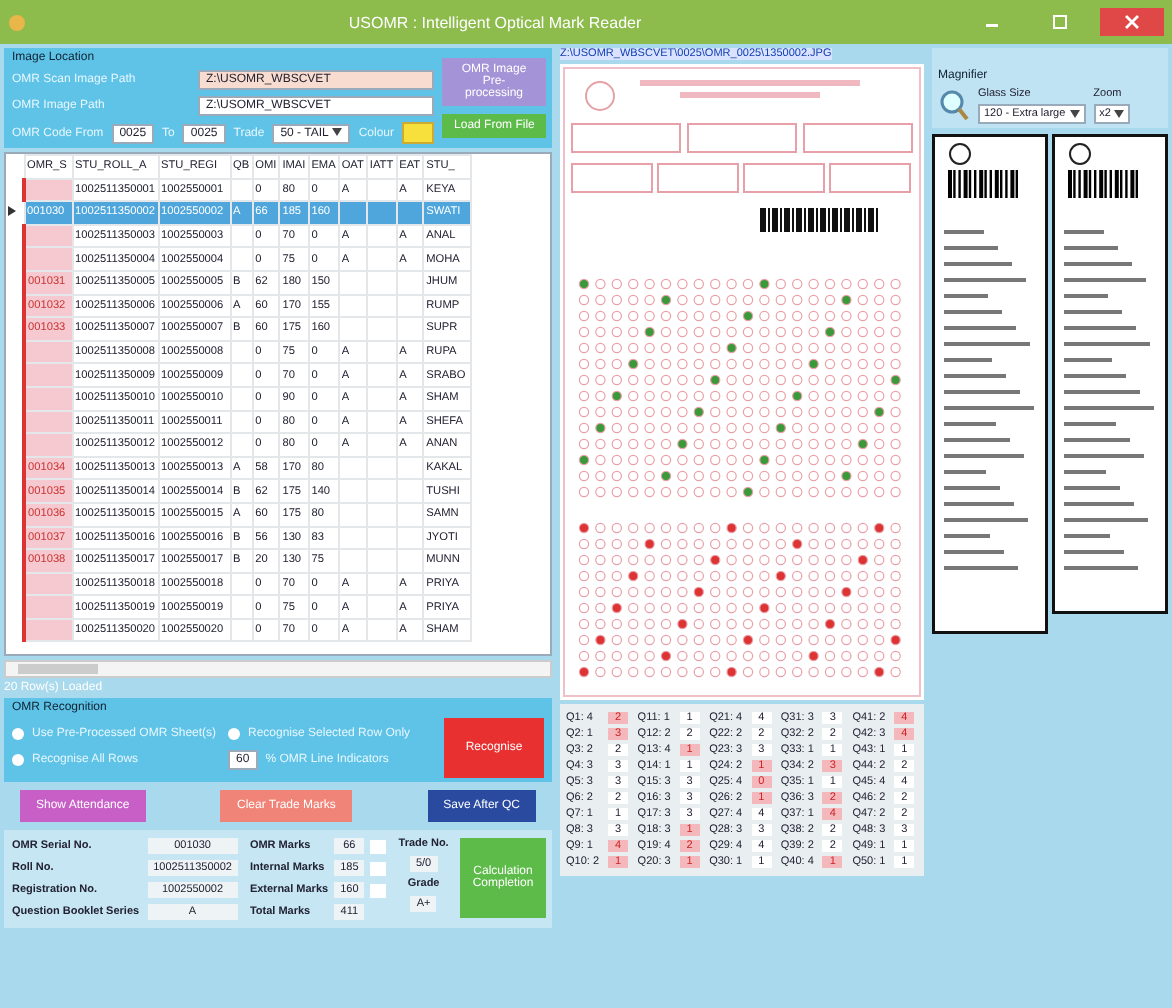 Image resolution: width=1172 pixels, height=1008 pixels. I want to click on current-row-icon, so click(12, 210).